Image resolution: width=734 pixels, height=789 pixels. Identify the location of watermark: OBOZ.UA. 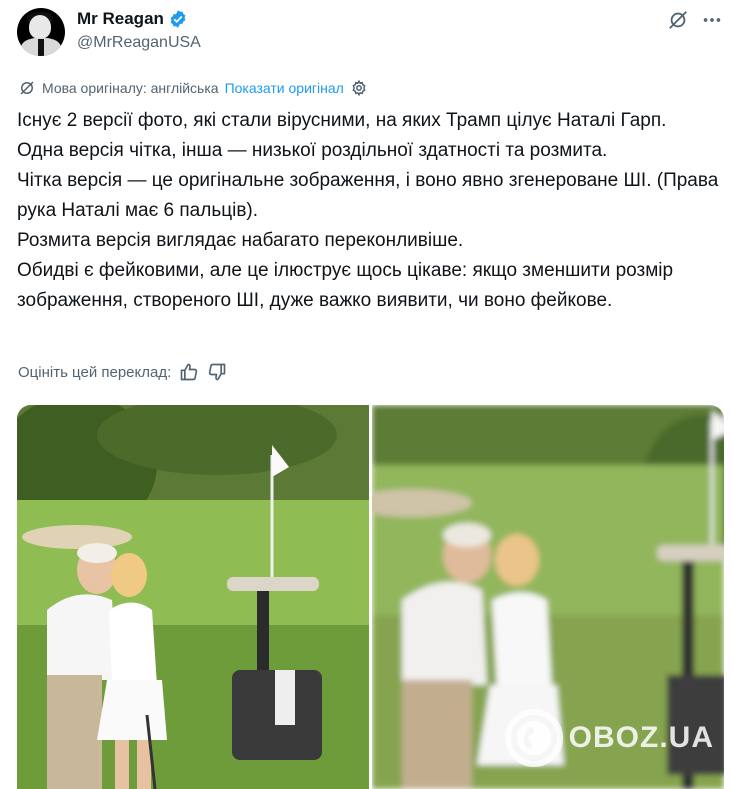
(609, 738).